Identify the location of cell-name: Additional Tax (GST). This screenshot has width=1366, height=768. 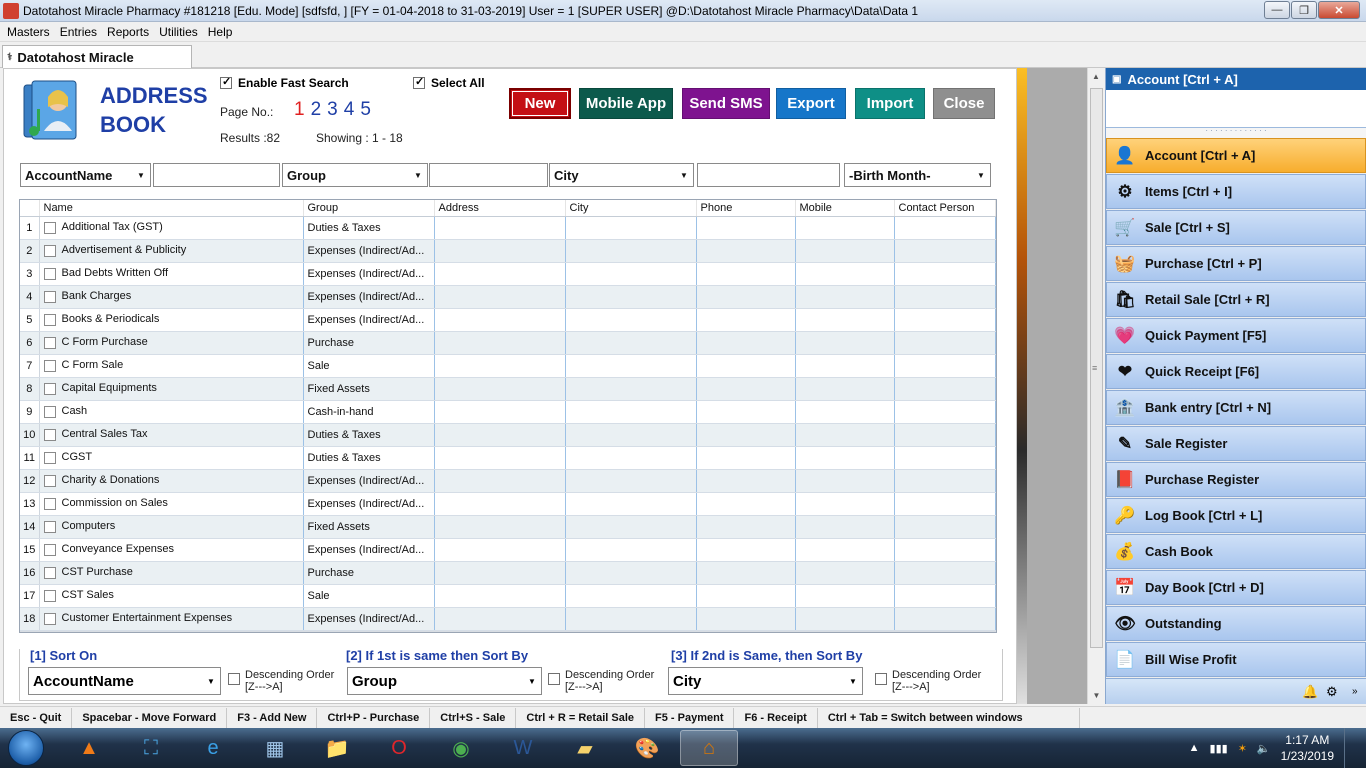
(171, 228).